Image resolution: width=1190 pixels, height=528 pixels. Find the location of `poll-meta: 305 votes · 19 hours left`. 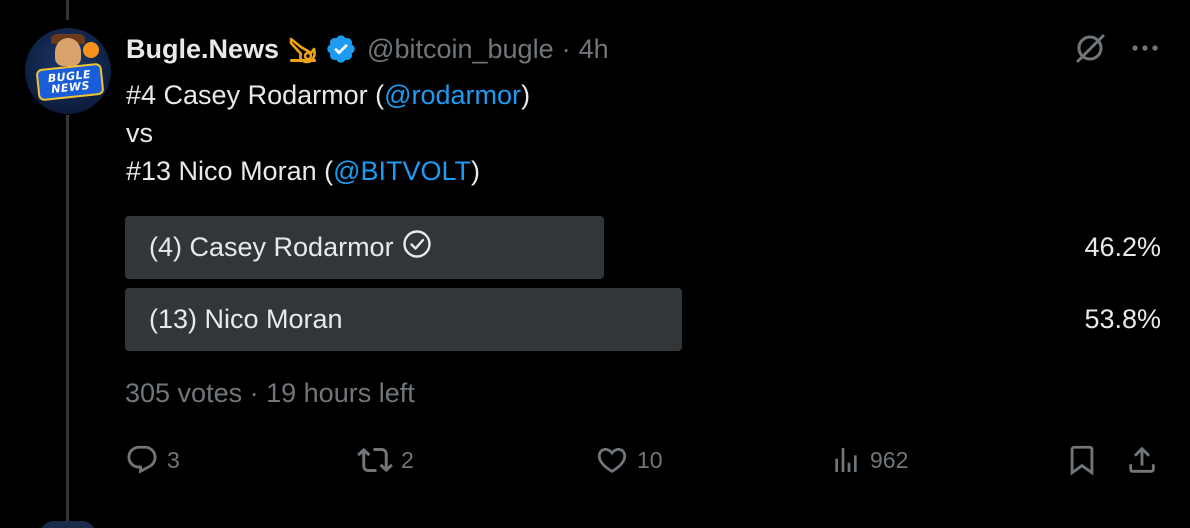

poll-meta: 305 votes · 19 hours left is located at coordinates (270, 393).